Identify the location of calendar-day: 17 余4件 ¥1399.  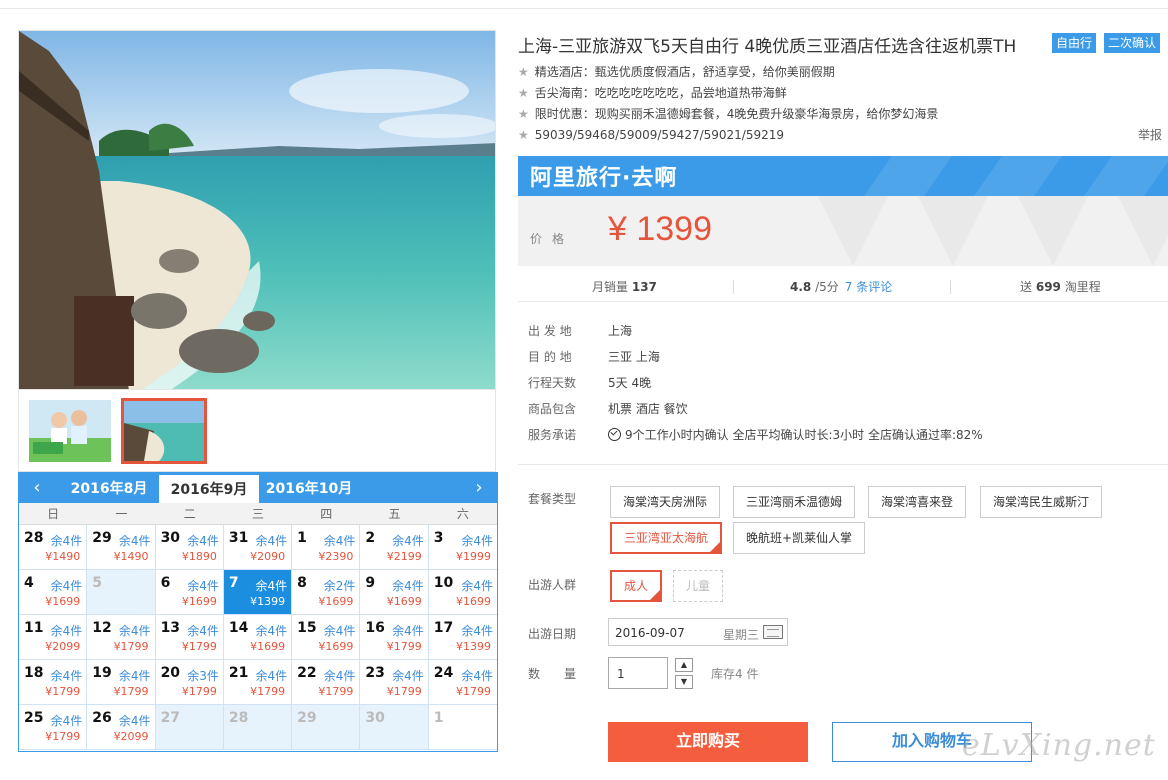
(462, 637).